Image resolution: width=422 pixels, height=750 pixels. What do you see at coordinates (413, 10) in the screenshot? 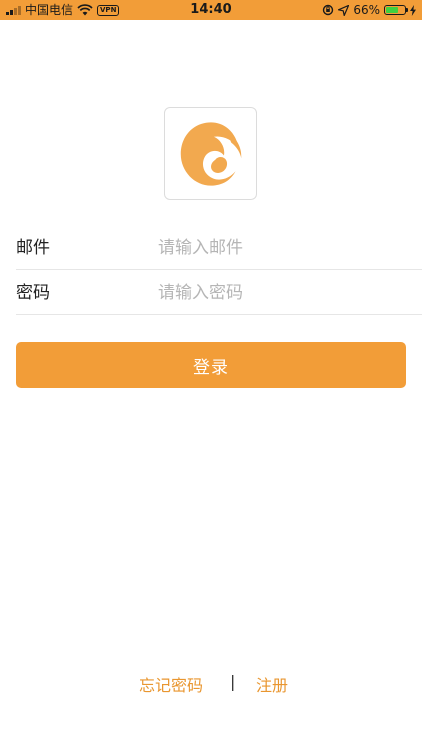
I see `charging-bolt-icon` at bounding box center [413, 10].